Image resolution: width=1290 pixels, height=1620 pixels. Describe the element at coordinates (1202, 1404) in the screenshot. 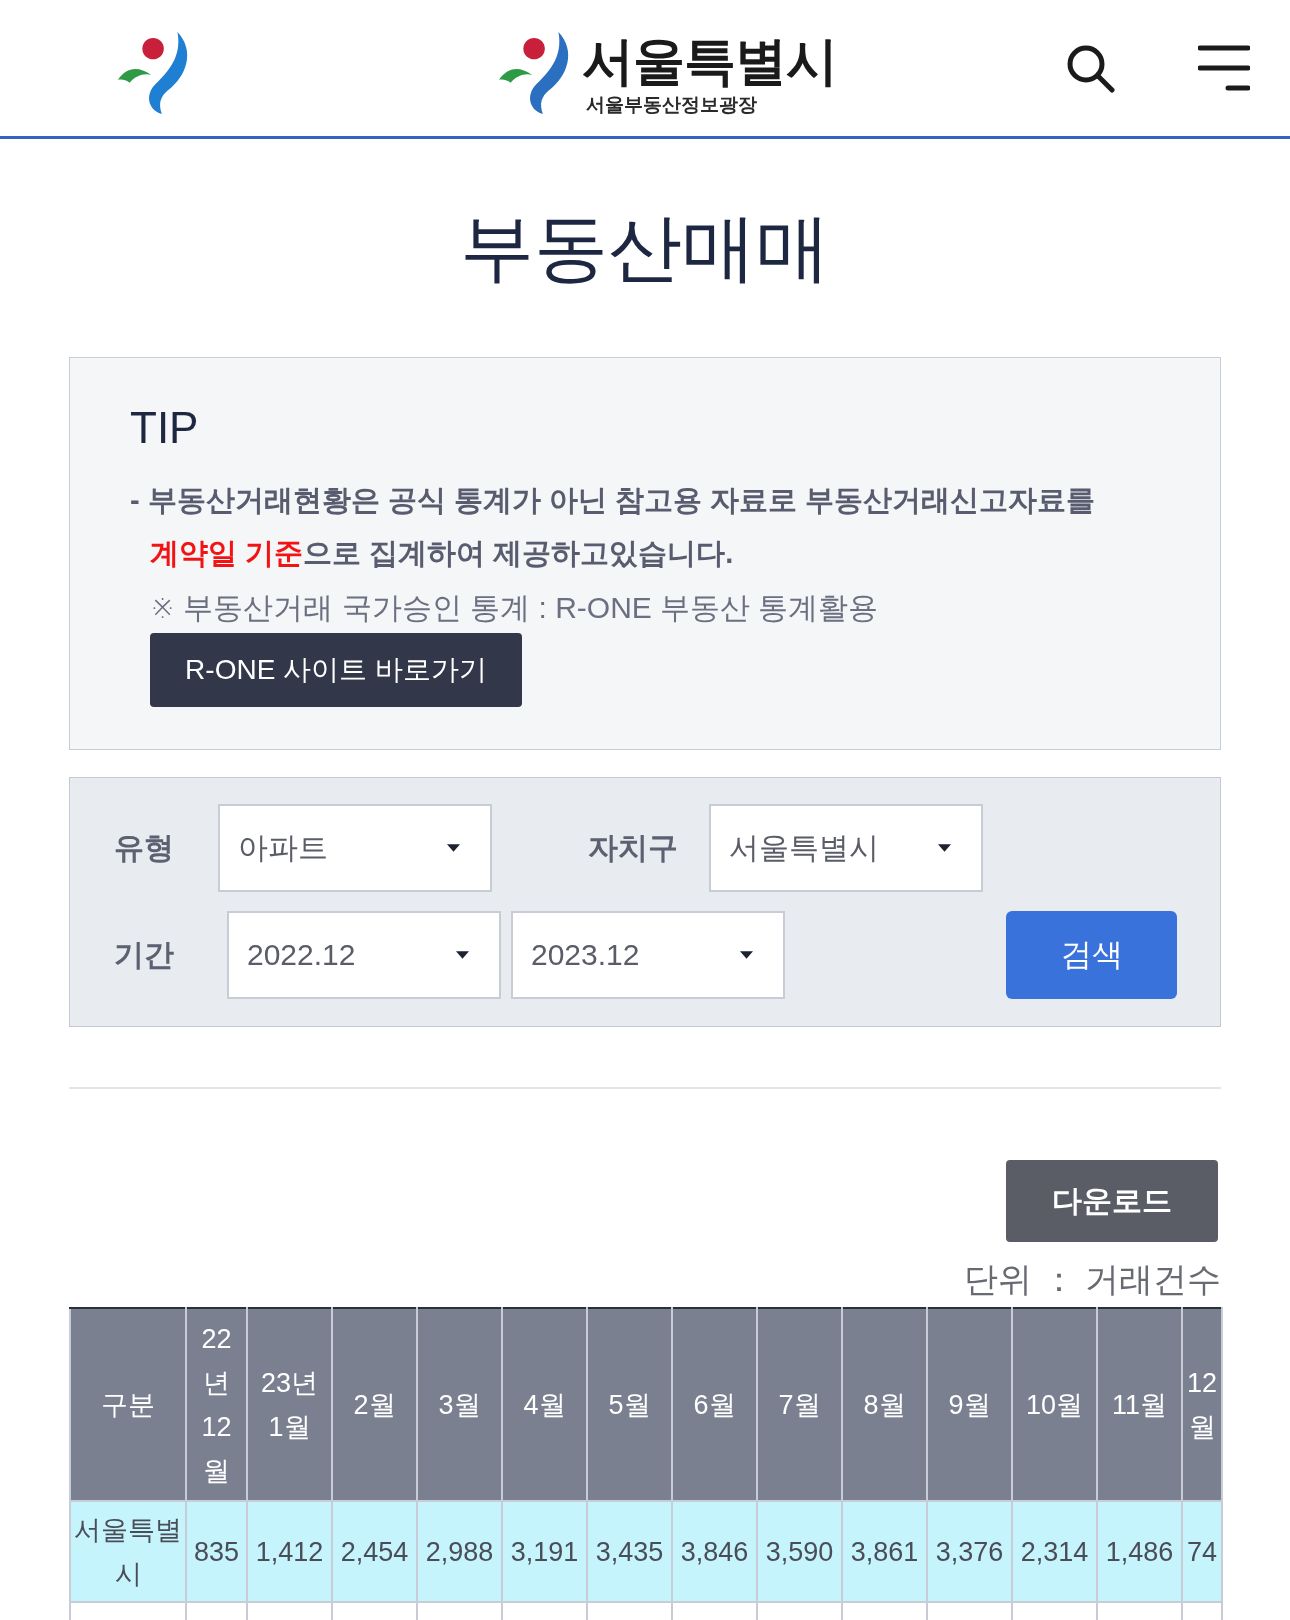

I see `column-header: 12월` at that location.